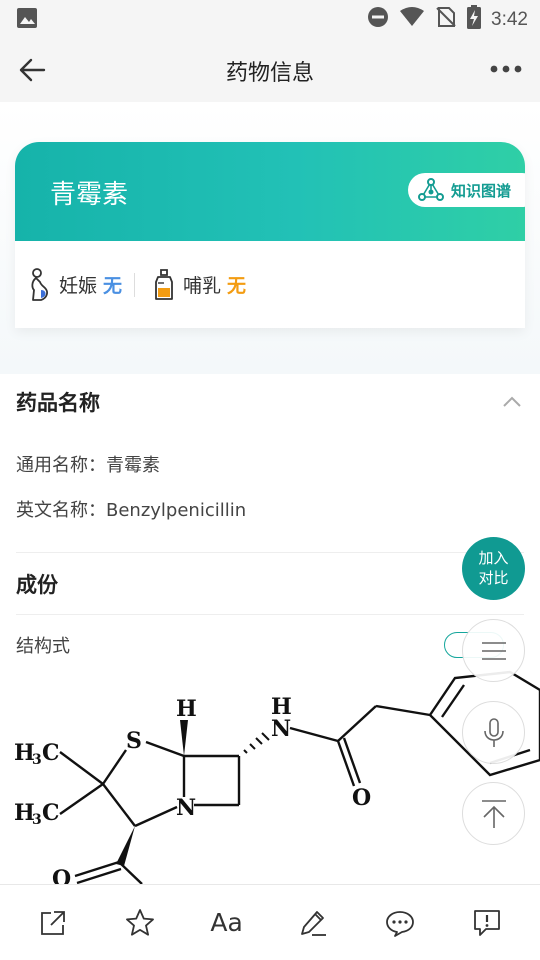  What do you see at coordinates (186, 808) in the screenshot?
I see `atom-n-ring: N` at bounding box center [186, 808].